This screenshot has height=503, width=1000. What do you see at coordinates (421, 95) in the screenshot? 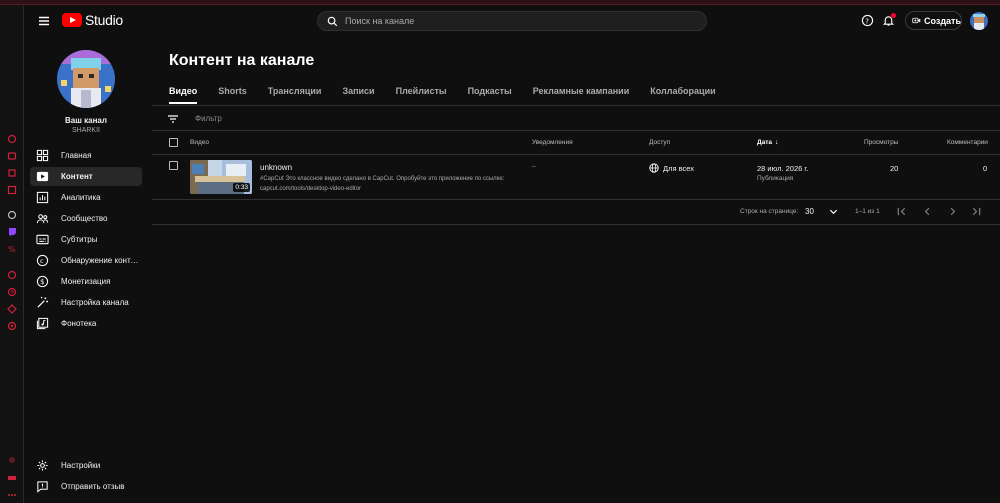
I see `tab-playlists: Плейлисты` at bounding box center [421, 95].